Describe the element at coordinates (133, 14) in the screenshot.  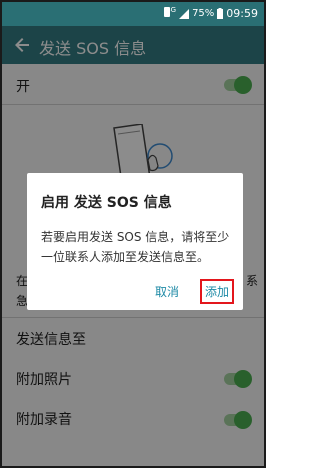
I see `status-bar: 4G 75% 09:59` at that location.